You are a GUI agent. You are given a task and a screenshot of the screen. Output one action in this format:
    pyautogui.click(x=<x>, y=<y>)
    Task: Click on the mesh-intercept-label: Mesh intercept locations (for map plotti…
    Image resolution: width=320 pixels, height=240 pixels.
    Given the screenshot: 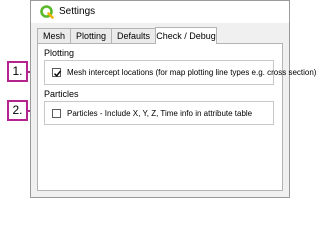 What is the action you would take?
    pyautogui.click(x=191, y=72)
    